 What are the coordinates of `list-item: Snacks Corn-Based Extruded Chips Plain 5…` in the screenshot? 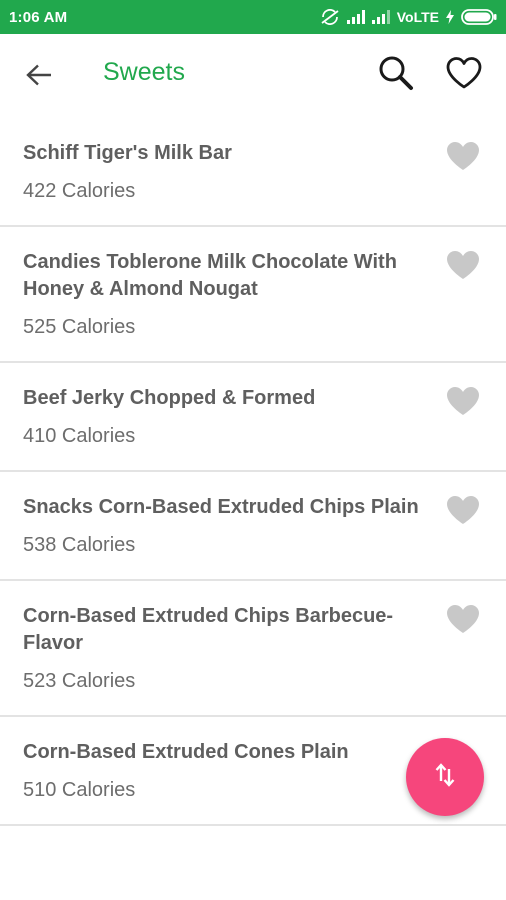 It's located at (253, 526).